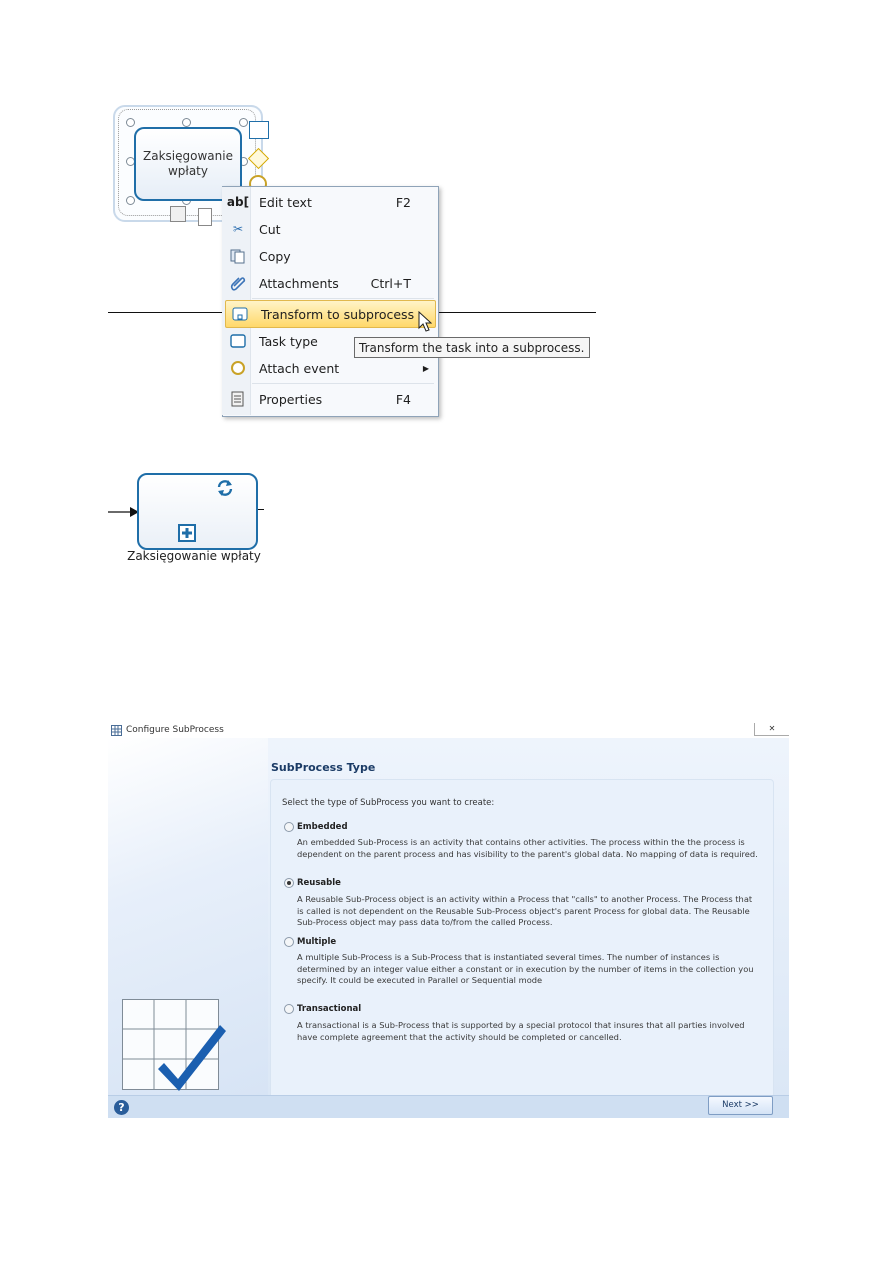 This screenshot has height=1263, width=893. I want to click on subprocess-icon, so click(240, 314).